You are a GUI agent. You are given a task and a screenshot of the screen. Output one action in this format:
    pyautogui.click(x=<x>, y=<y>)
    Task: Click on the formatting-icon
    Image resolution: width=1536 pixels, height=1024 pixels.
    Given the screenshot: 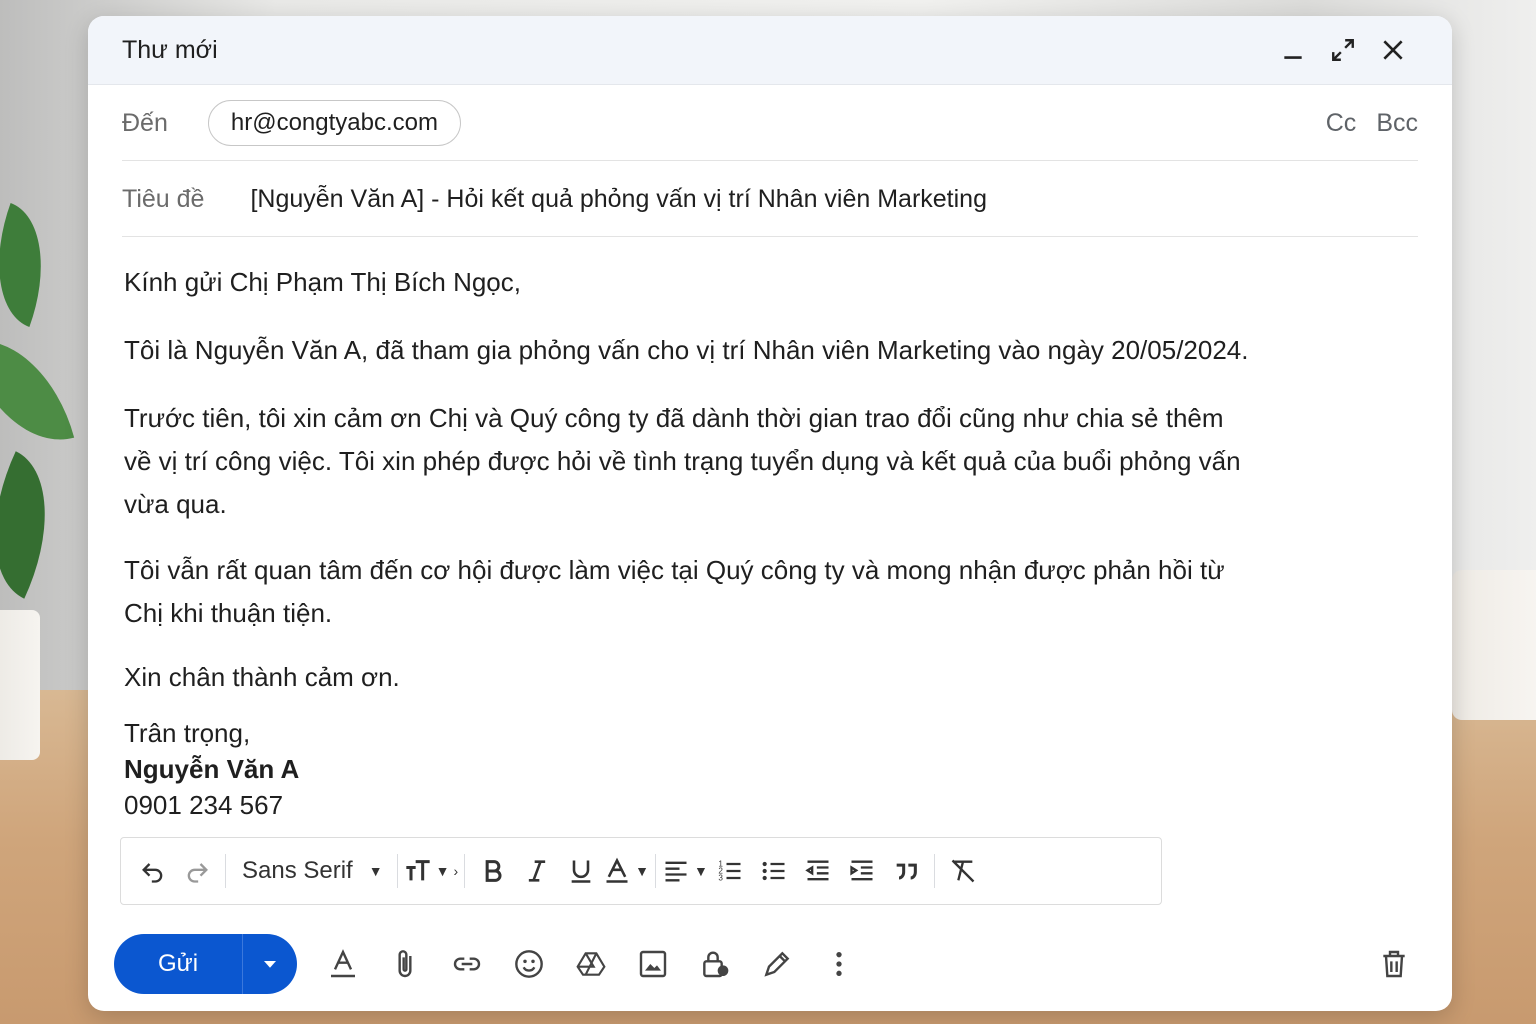 What is the action you would take?
    pyautogui.click(x=343, y=963)
    